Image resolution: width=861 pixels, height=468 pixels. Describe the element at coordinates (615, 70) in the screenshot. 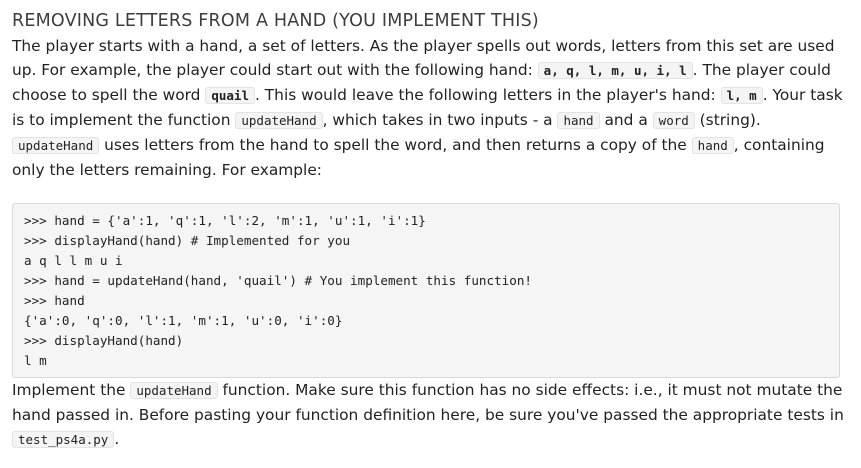

I see `code-initial-hand: a, q, l, m, u, i, l` at that location.